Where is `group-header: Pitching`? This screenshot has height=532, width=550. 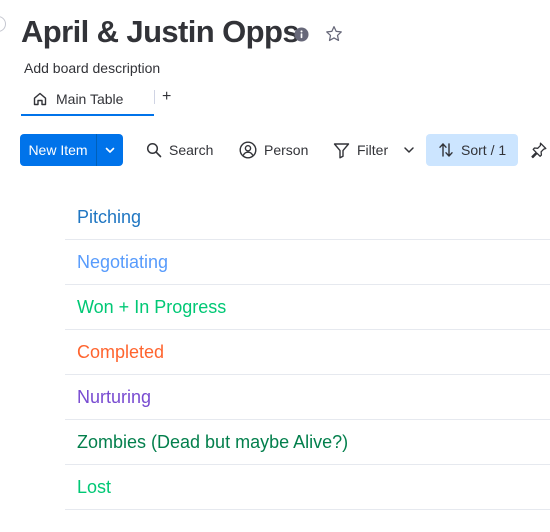 group-header: Pitching is located at coordinates (307, 217).